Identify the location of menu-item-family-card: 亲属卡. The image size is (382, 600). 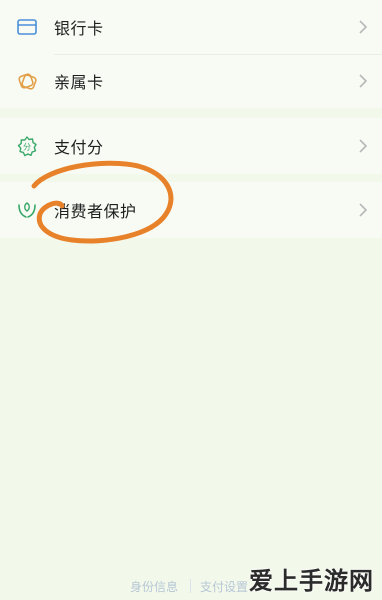
(191, 81).